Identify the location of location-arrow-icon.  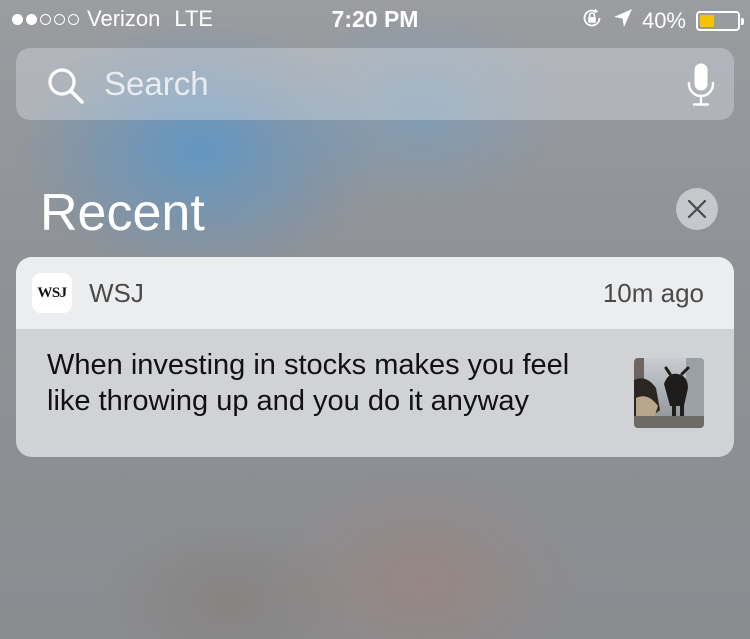
(623, 21).